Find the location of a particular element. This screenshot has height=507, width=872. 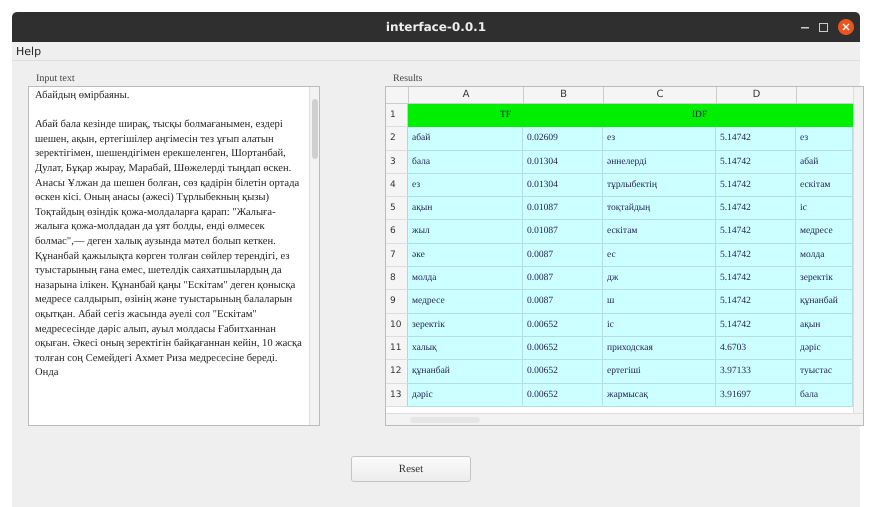

row-header: 13 is located at coordinates (397, 395).